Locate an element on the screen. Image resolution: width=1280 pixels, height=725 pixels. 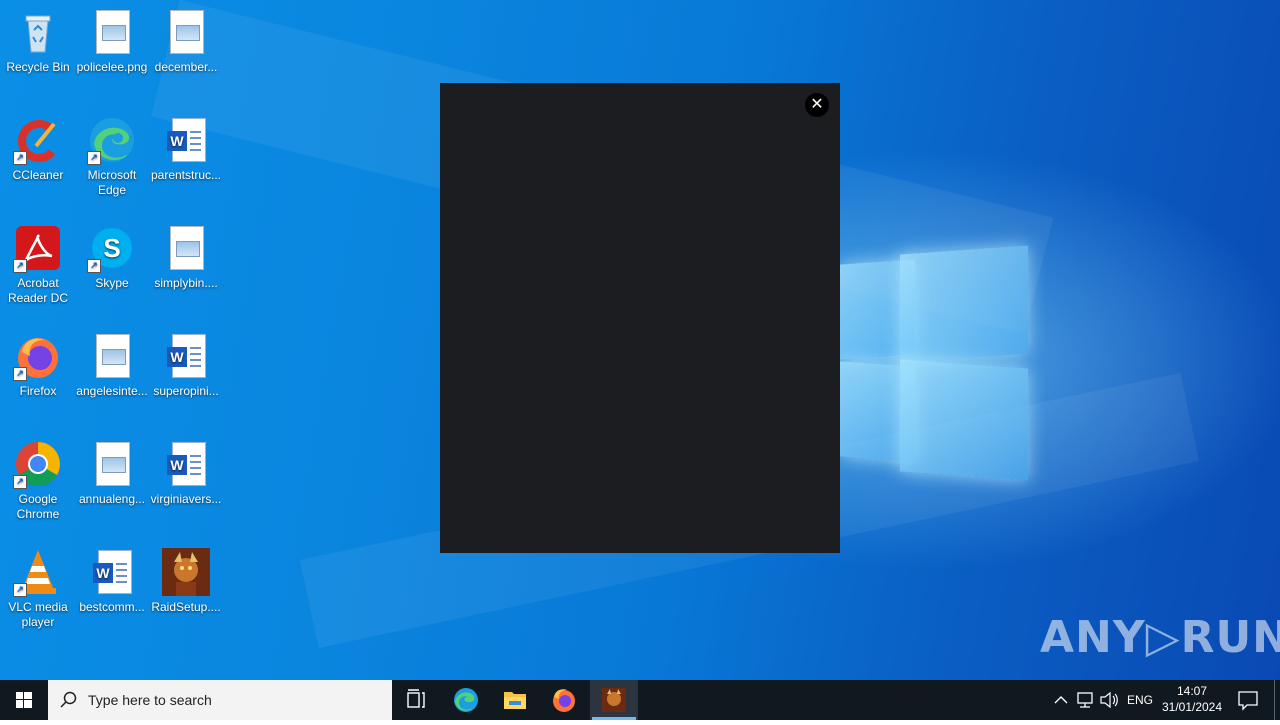
clock: 14:07 31/01/2024 is located at coordinates (1192, 700).